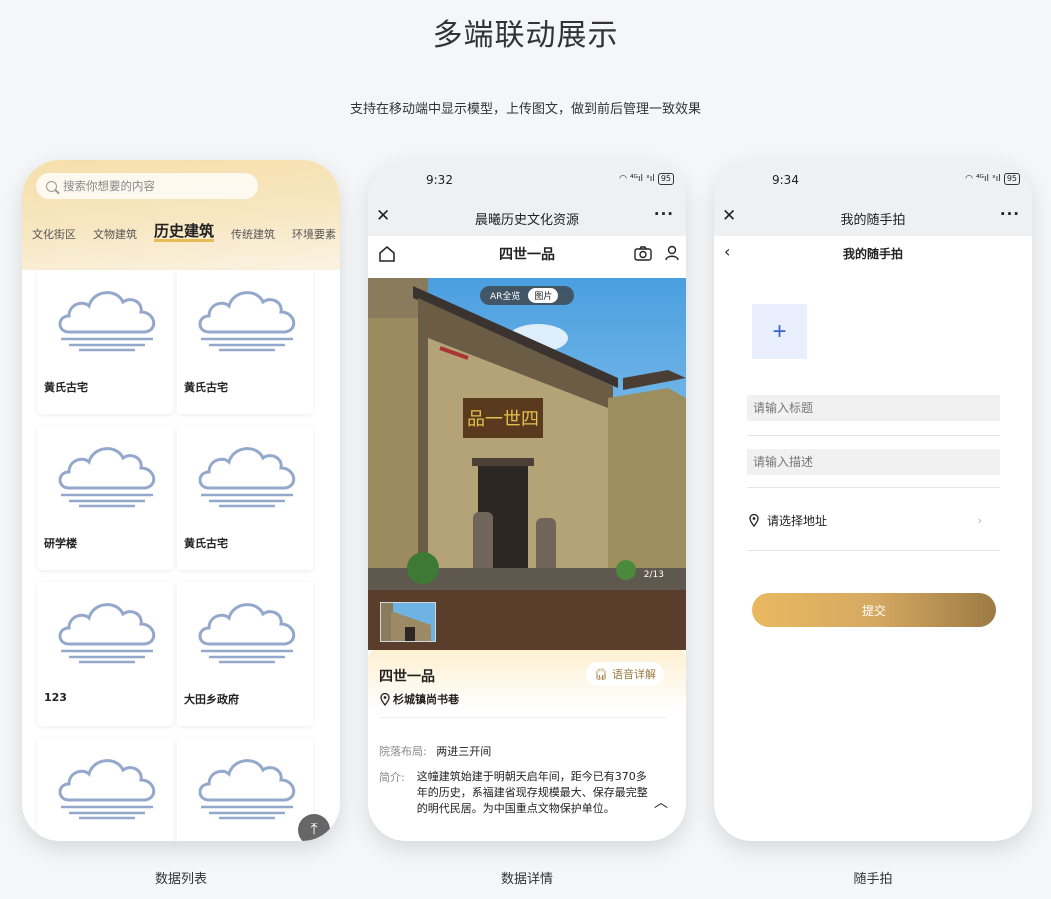 This screenshot has width=1051, height=899. What do you see at coordinates (785, 180) in the screenshot?
I see `status-time: 9:34` at bounding box center [785, 180].